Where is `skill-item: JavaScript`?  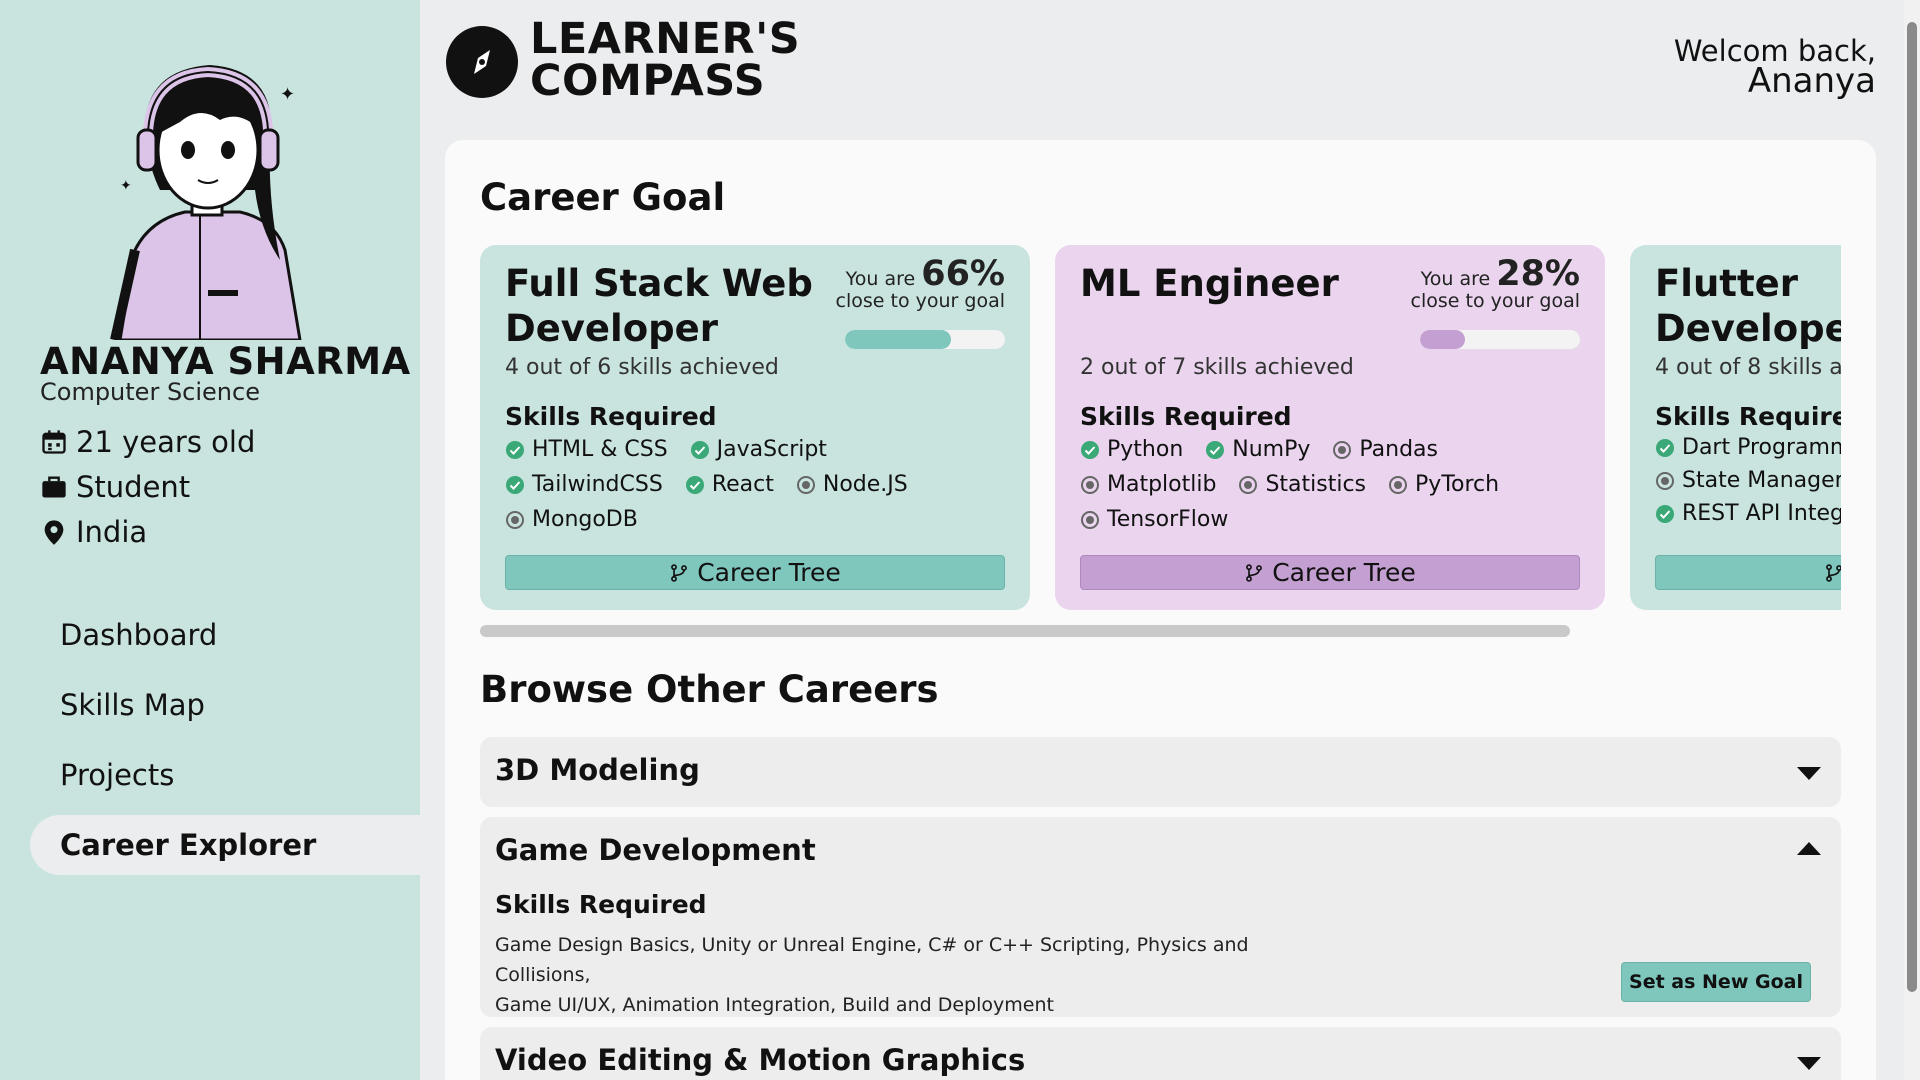 skill-item: JavaScript is located at coordinates (758, 449).